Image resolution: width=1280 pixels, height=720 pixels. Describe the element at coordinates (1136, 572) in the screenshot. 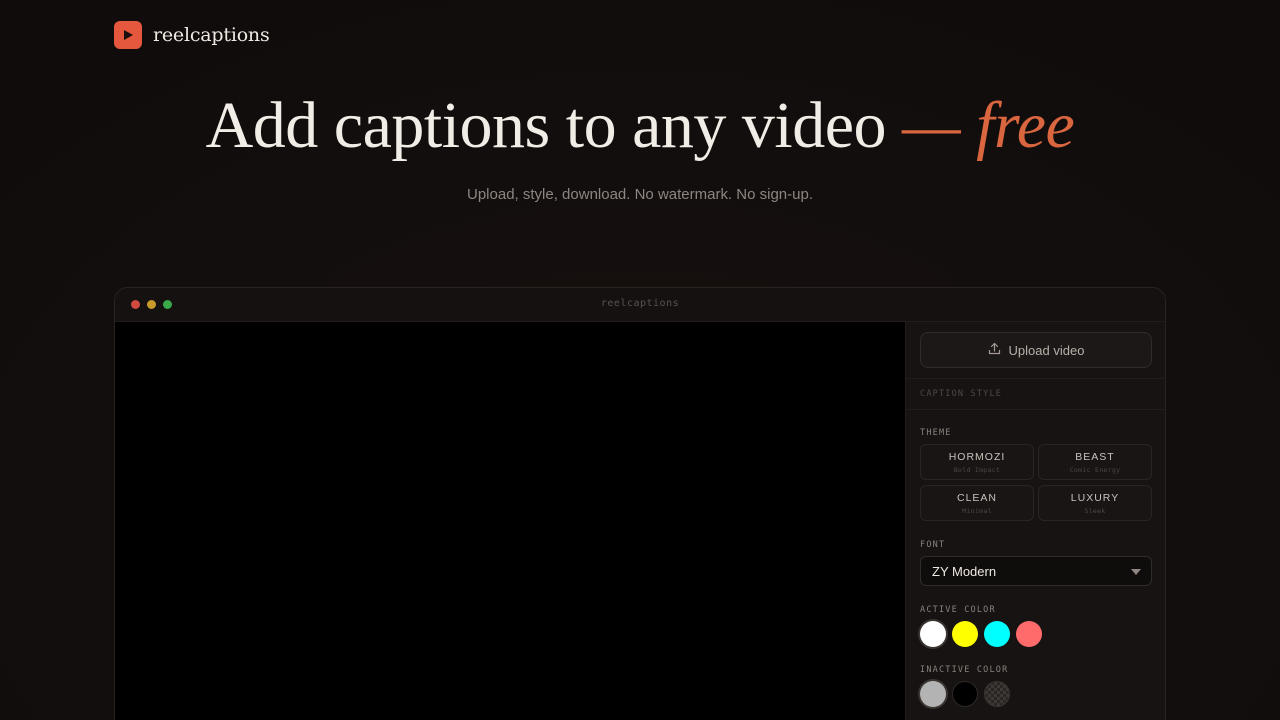

I see `chevron-down-icon` at that location.